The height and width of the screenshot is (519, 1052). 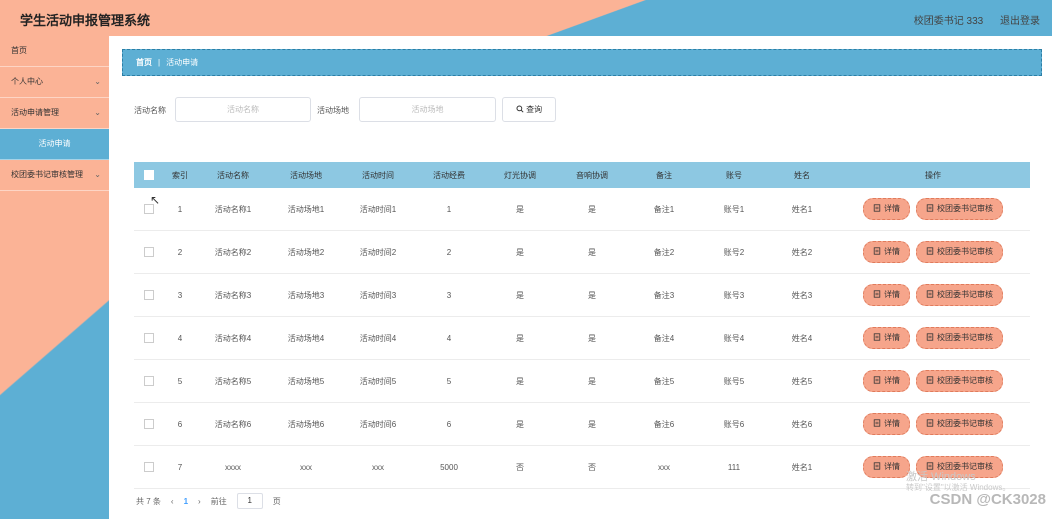 I want to click on audit-button-label: 校团委书记审核, so click(x=965, y=208).